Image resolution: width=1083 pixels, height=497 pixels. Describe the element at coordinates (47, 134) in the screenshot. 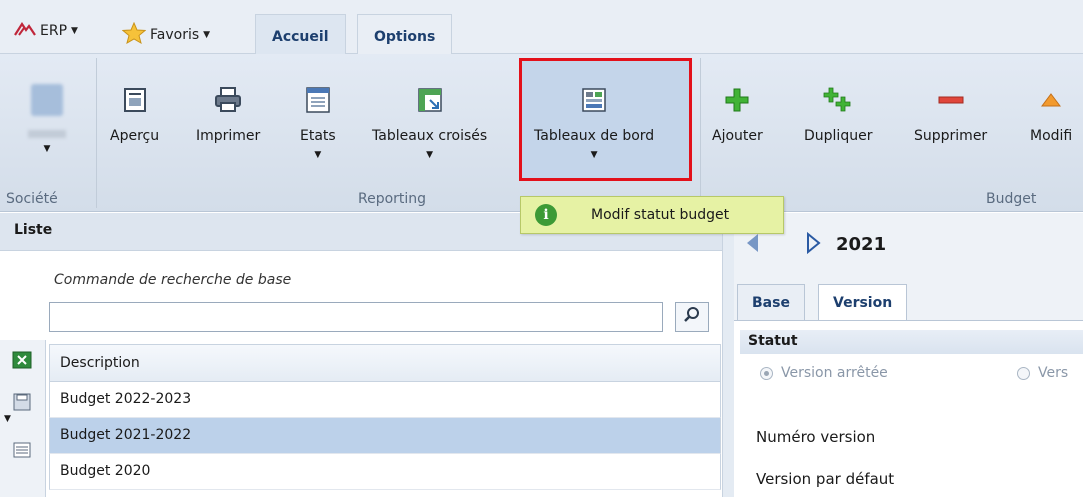

I see `company-label-blurred` at that location.